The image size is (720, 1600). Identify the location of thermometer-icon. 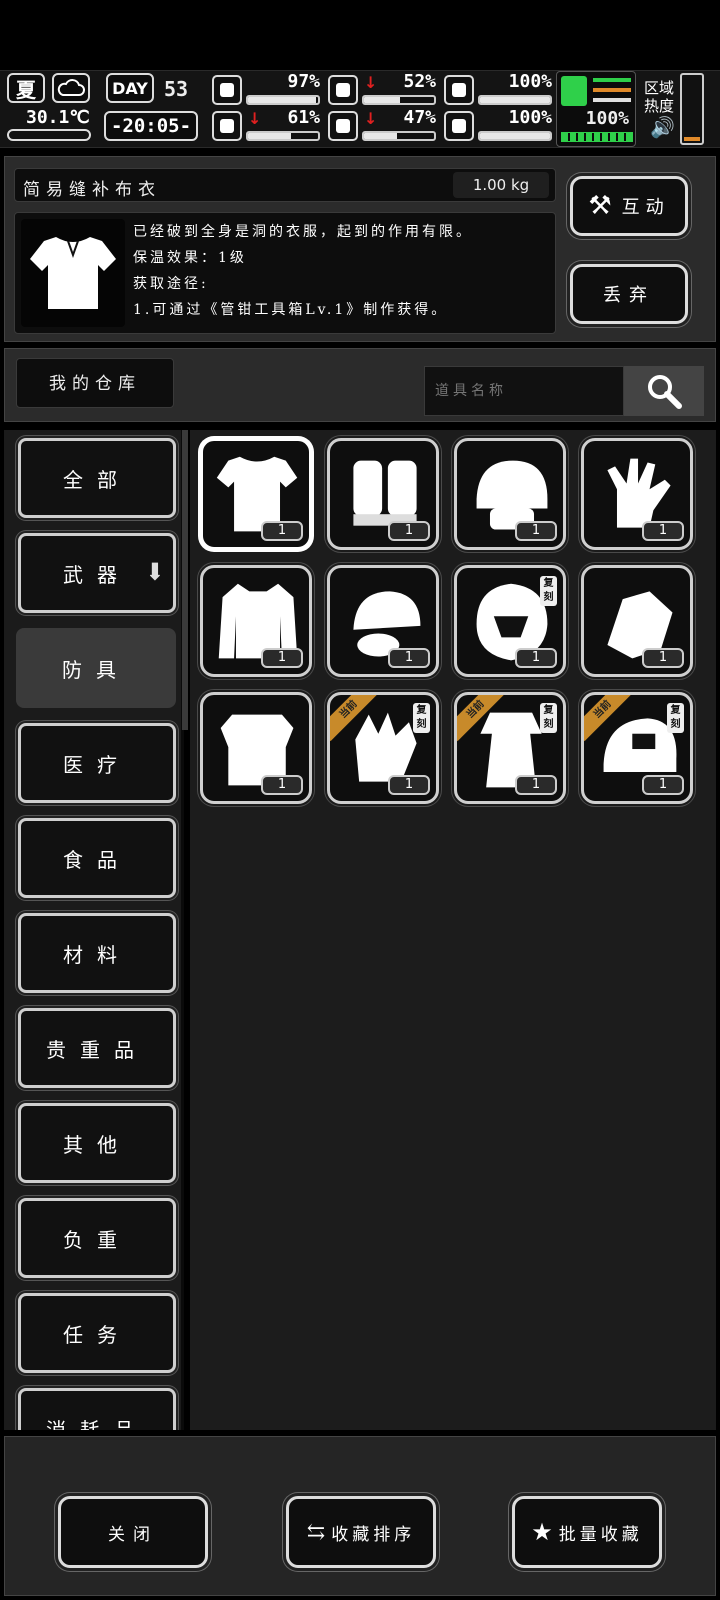
(49, 135).